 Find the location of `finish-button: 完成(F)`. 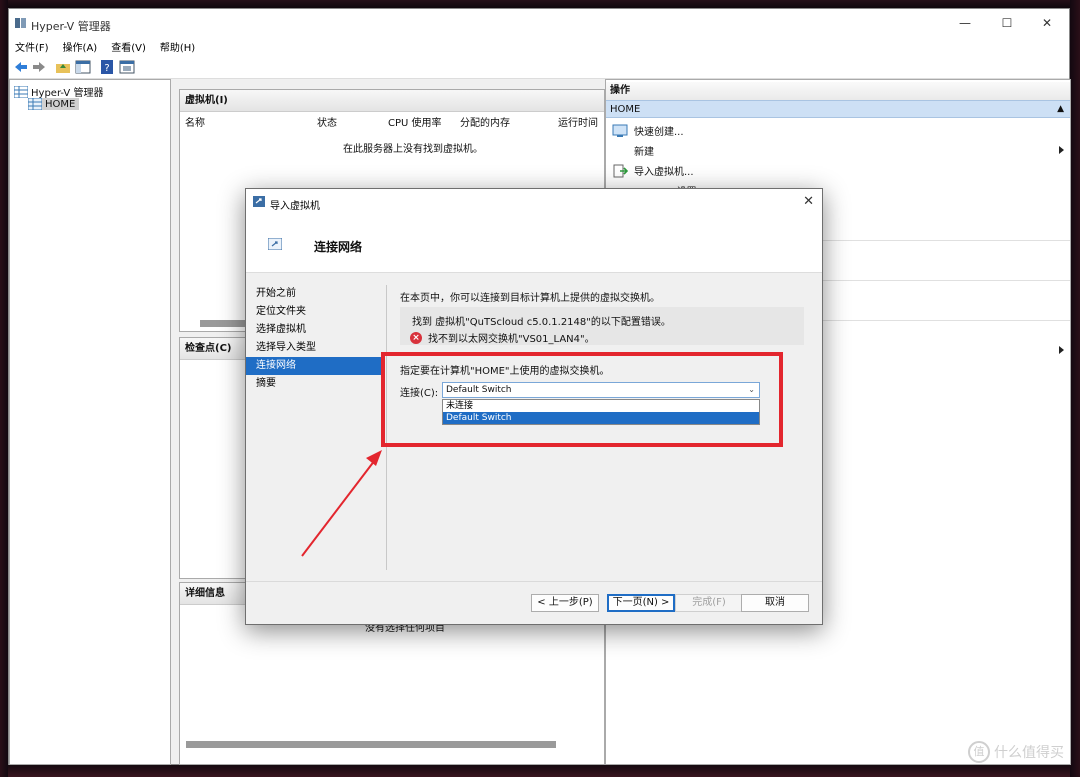

finish-button: 完成(F) is located at coordinates (709, 603).